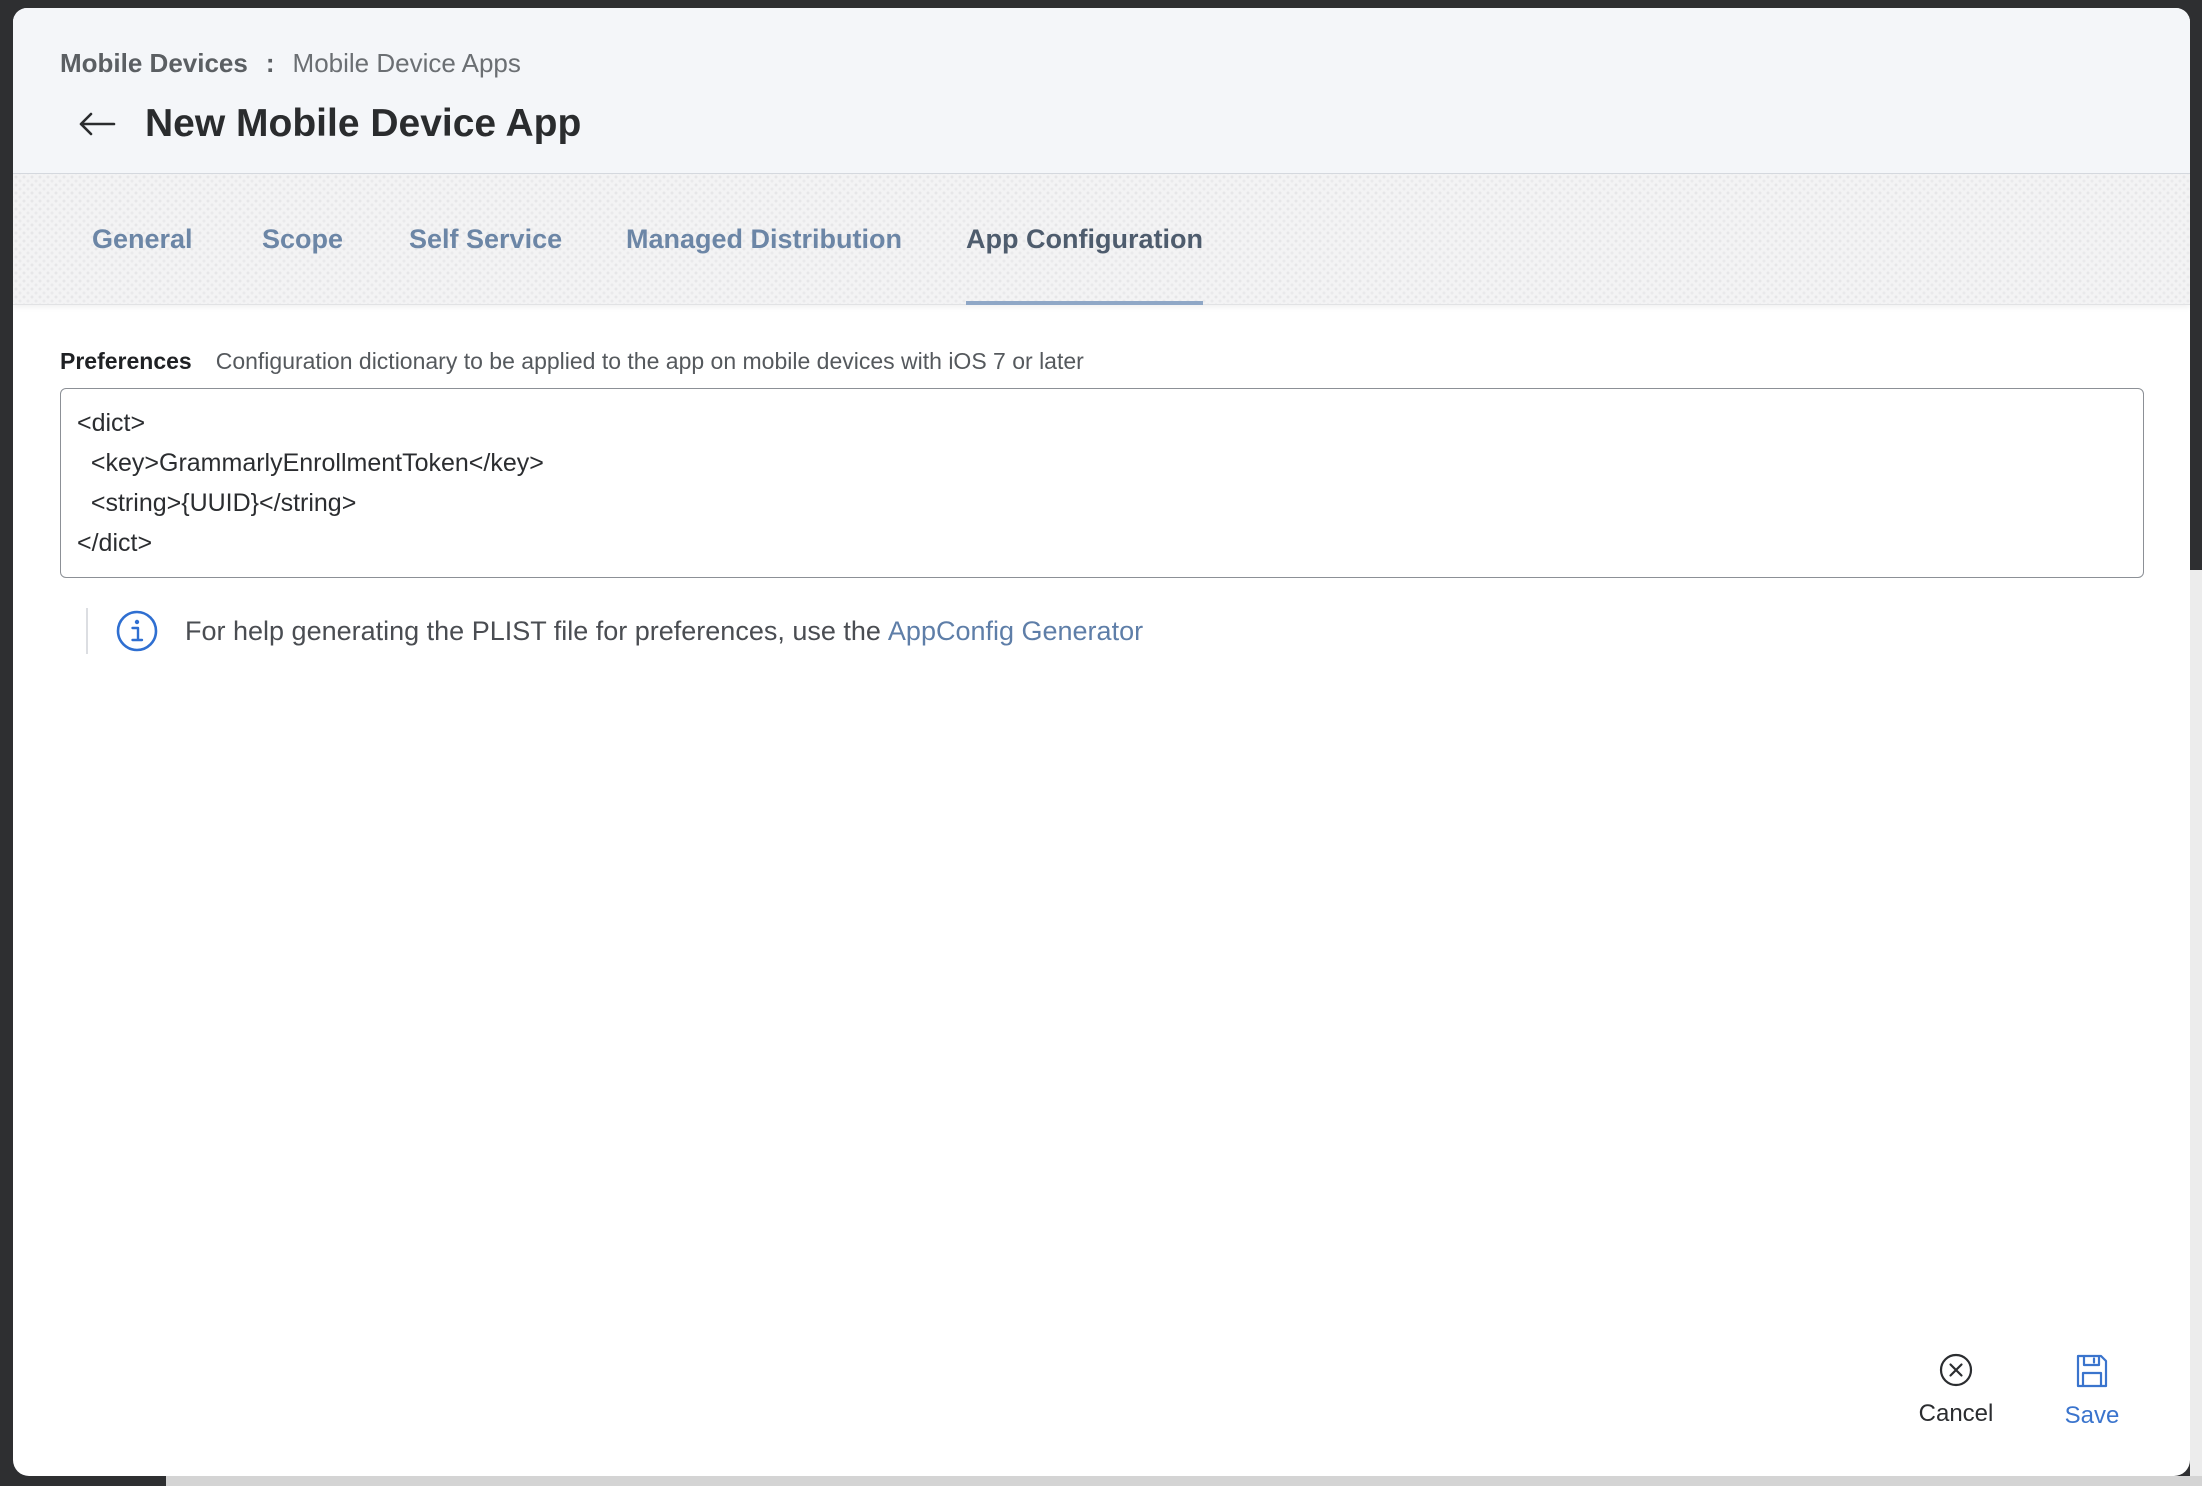 The width and height of the screenshot is (2202, 1486). Describe the element at coordinates (302, 239) in the screenshot. I see `tab-scope: Scope` at that location.